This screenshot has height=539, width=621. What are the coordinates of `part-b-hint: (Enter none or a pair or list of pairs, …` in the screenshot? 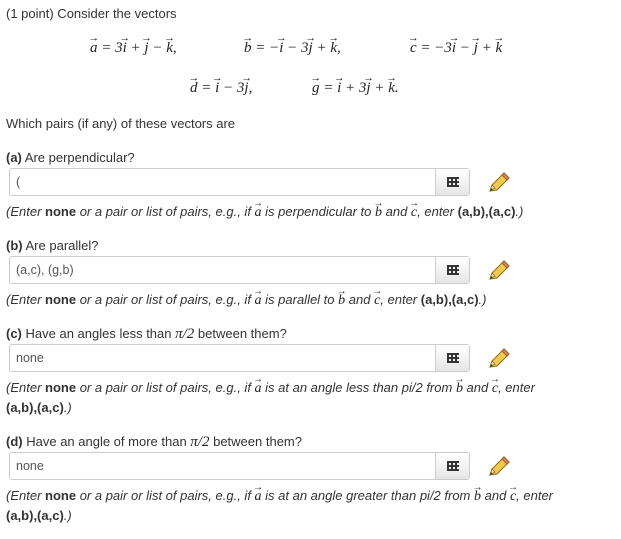 It's located at (246, 300).